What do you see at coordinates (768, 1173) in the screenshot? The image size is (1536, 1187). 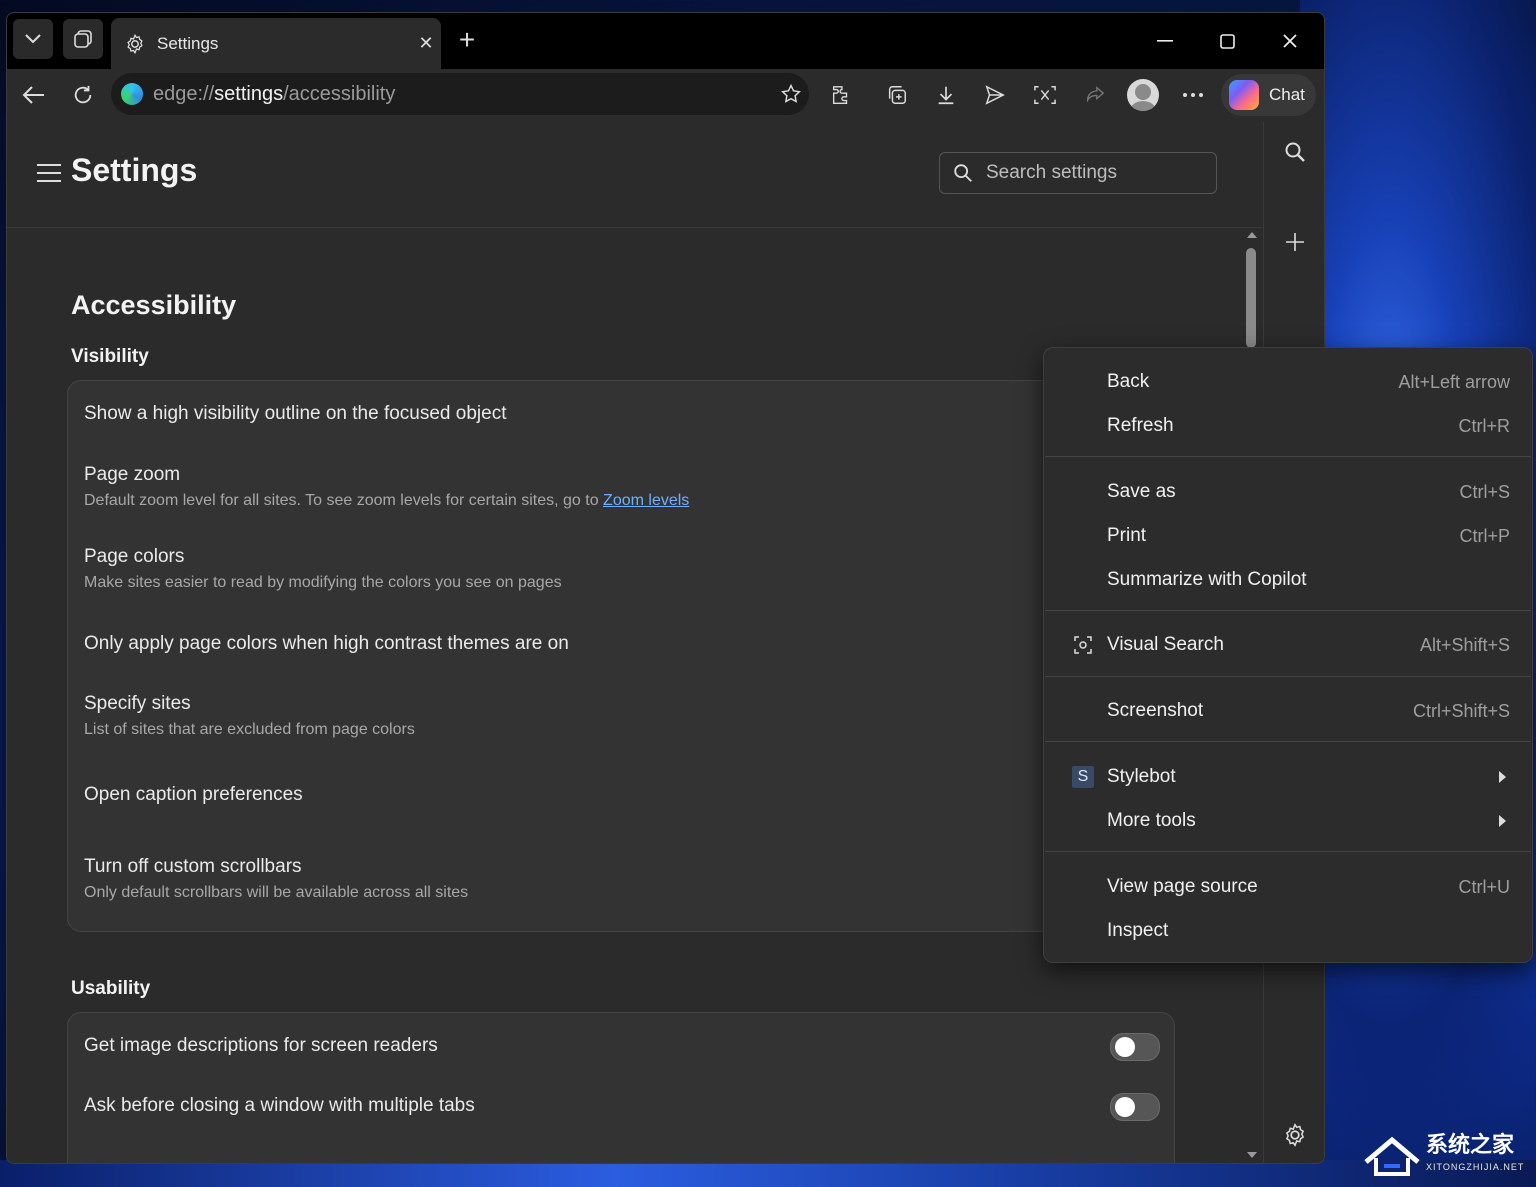 I see `wallpaper-strip` at bounding box center [768, 1173].